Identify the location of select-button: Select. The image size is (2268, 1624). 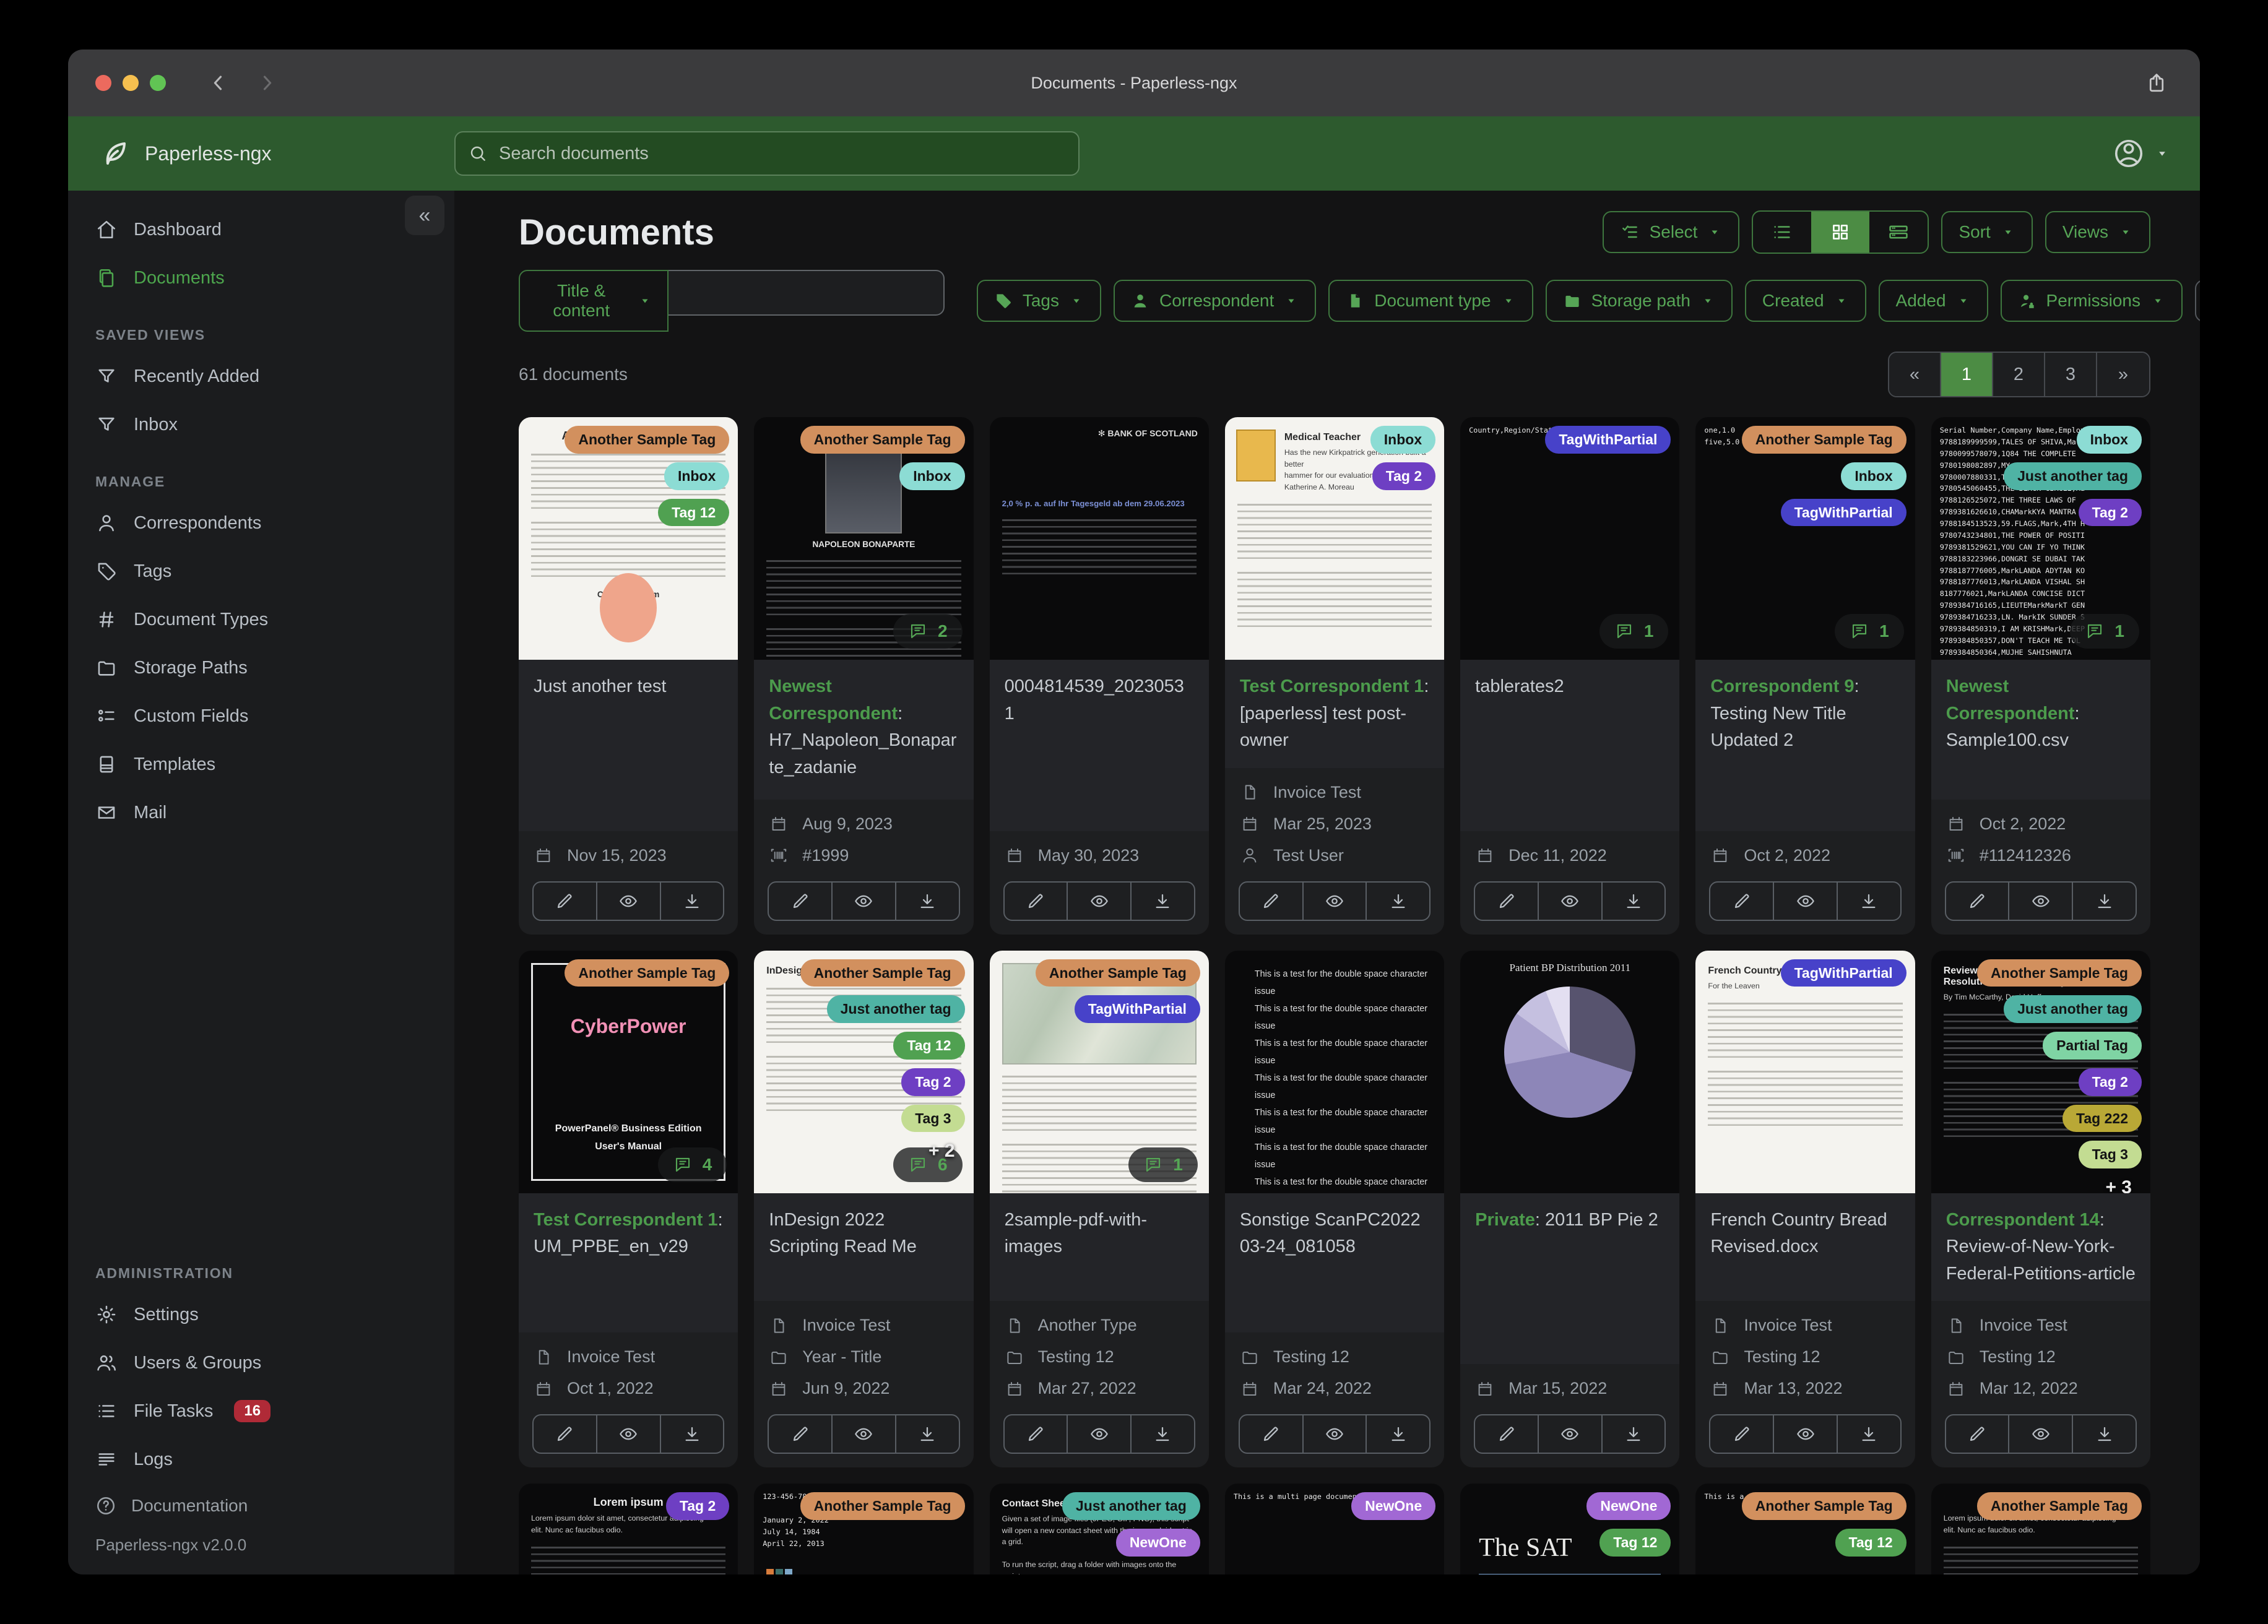
(1671, 232).